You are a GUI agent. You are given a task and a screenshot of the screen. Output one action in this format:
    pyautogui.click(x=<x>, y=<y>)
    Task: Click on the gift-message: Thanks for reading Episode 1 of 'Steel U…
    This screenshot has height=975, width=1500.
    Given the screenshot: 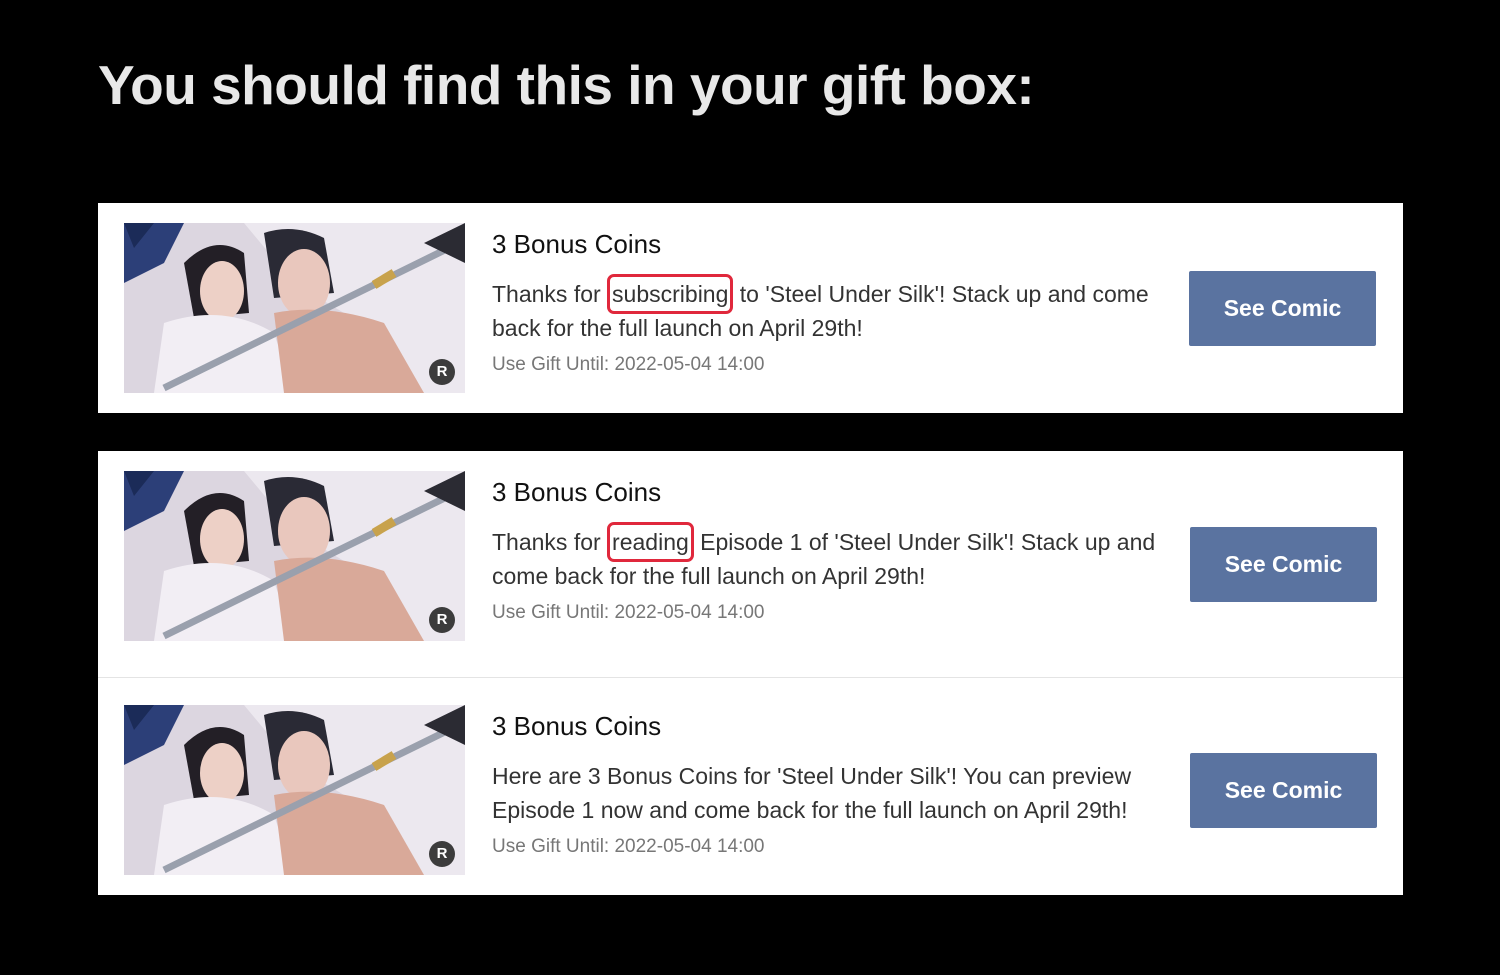 What is the action you would take?
    pyautogui.click(x=832, y=557)
    